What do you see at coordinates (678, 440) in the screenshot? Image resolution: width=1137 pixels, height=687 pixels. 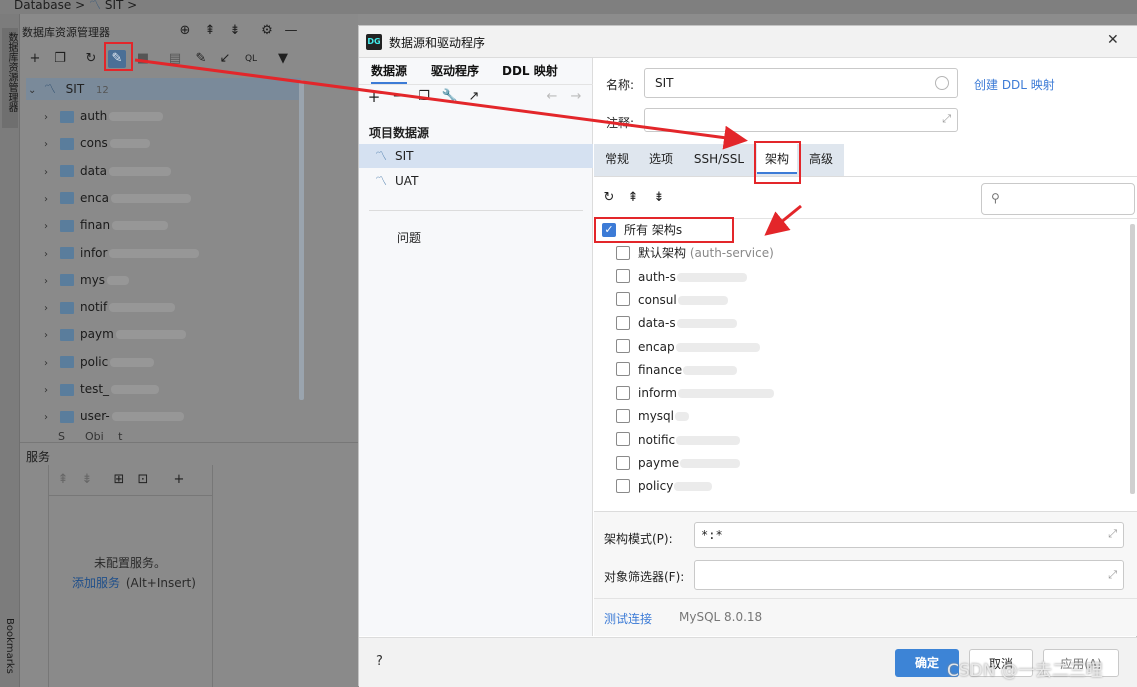 I see `schema-checkbox-row: notific` at bounding box center [678, 440].